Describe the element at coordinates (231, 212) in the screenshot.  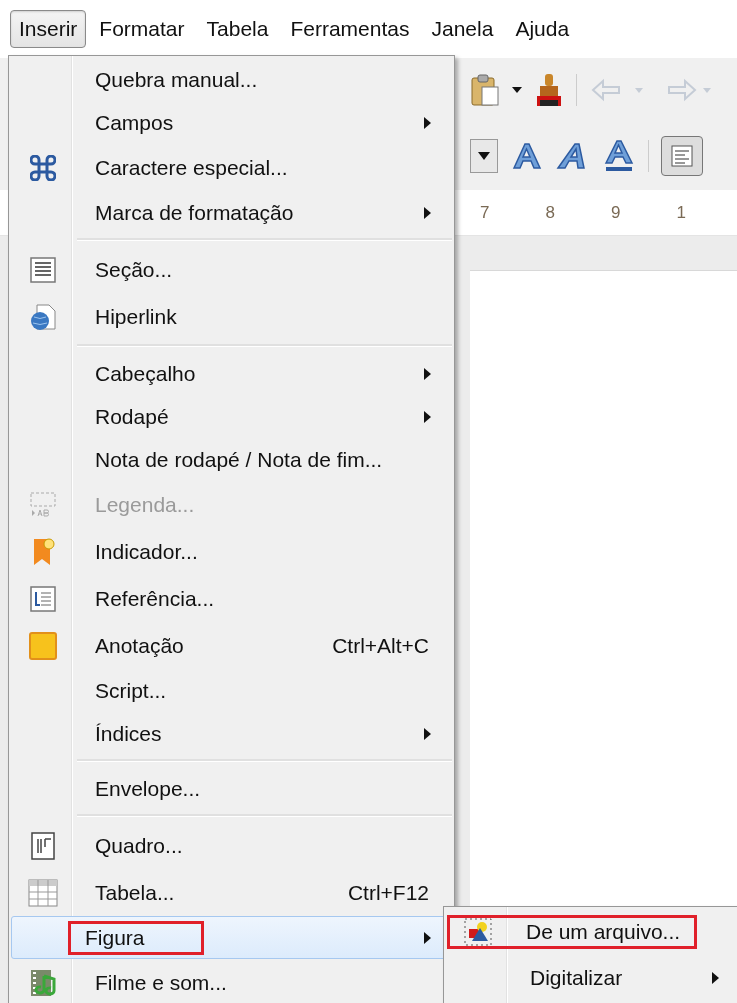
I see `menu-item: Marca de formatação` at that location.